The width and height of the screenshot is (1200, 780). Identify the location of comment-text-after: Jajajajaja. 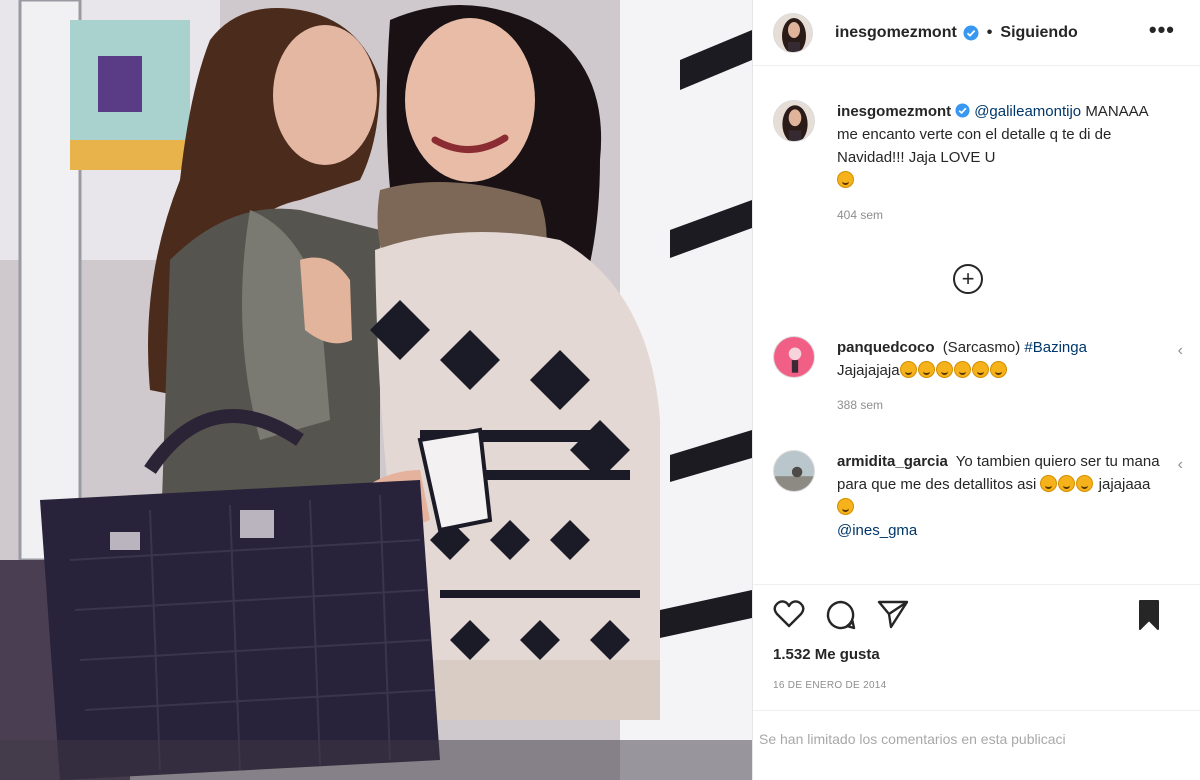
(868, 370).